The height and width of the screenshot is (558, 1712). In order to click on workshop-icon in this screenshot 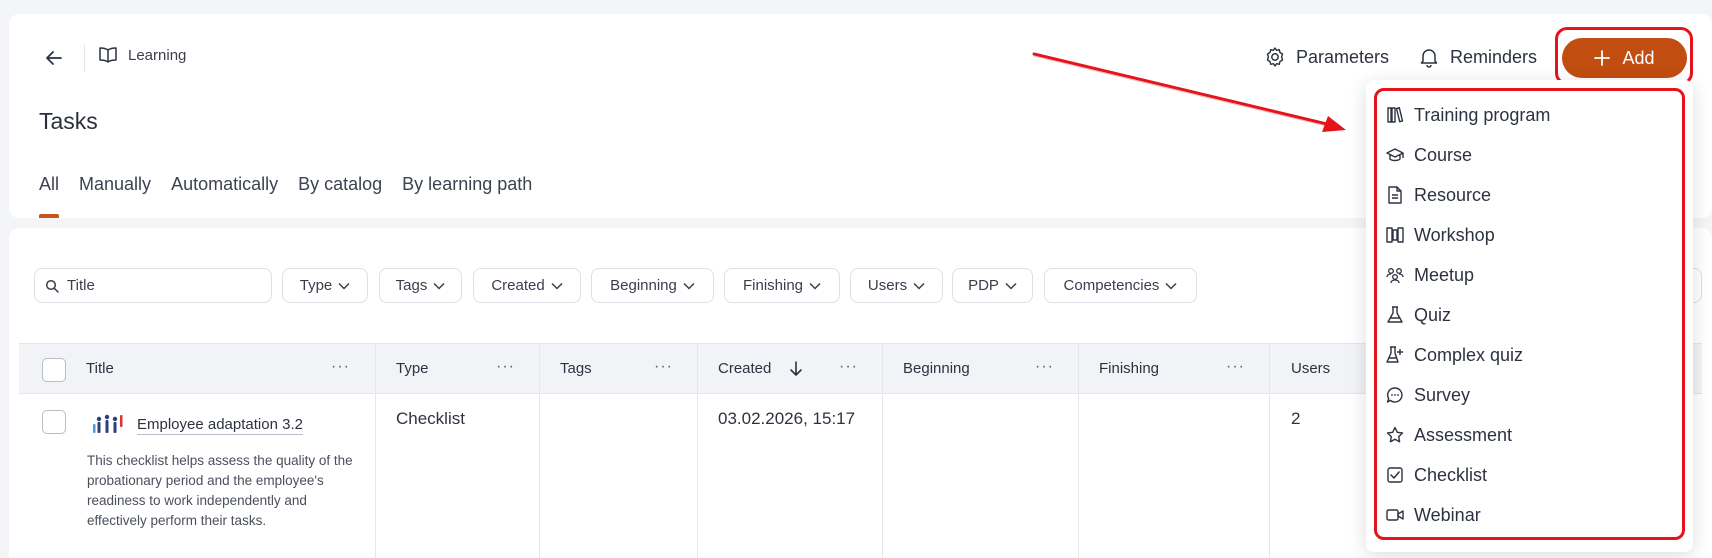, I will do `click(1395, 235)`.